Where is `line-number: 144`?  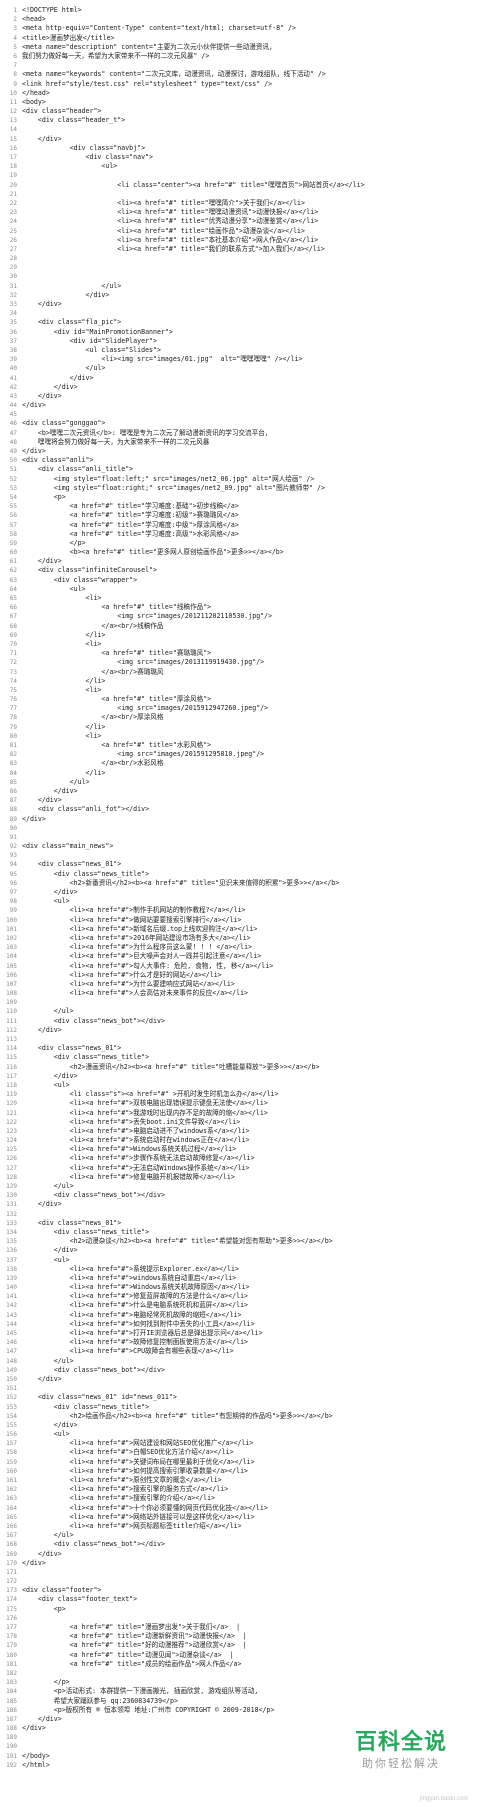 line-number: 144 is located at coordinates (11, 1324).